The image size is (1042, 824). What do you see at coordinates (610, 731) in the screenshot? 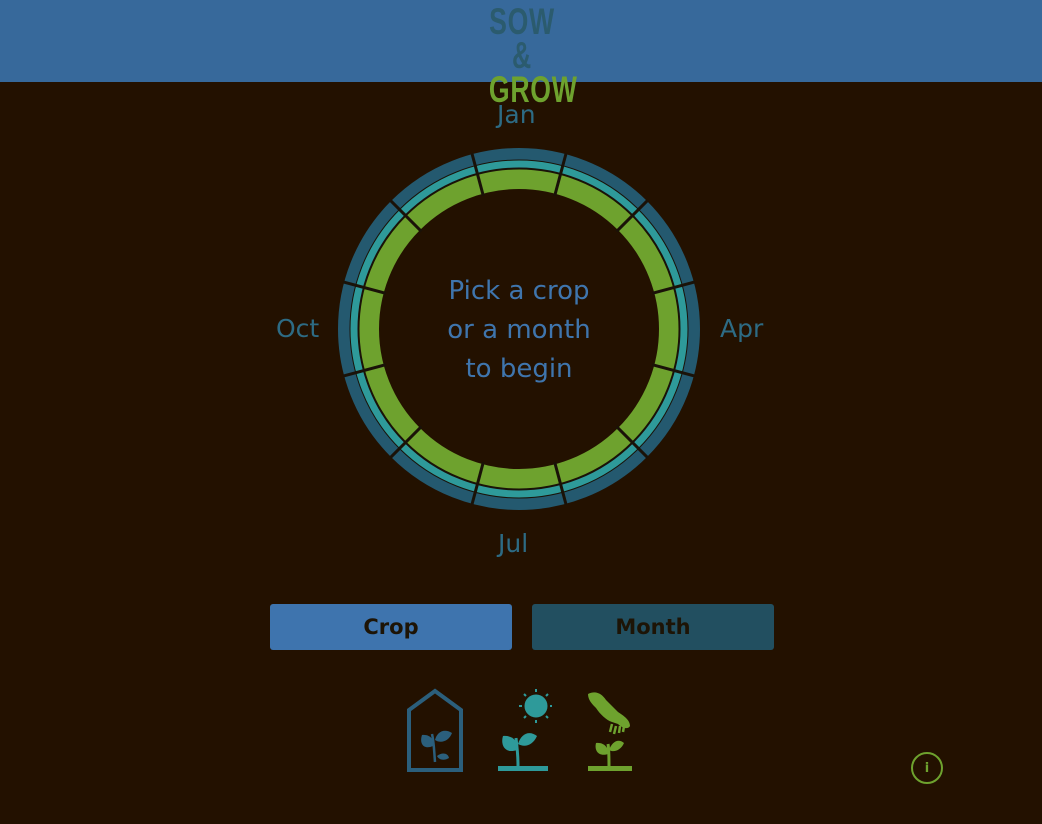
I see `harvest-icon` at bounding box center [610, 731].